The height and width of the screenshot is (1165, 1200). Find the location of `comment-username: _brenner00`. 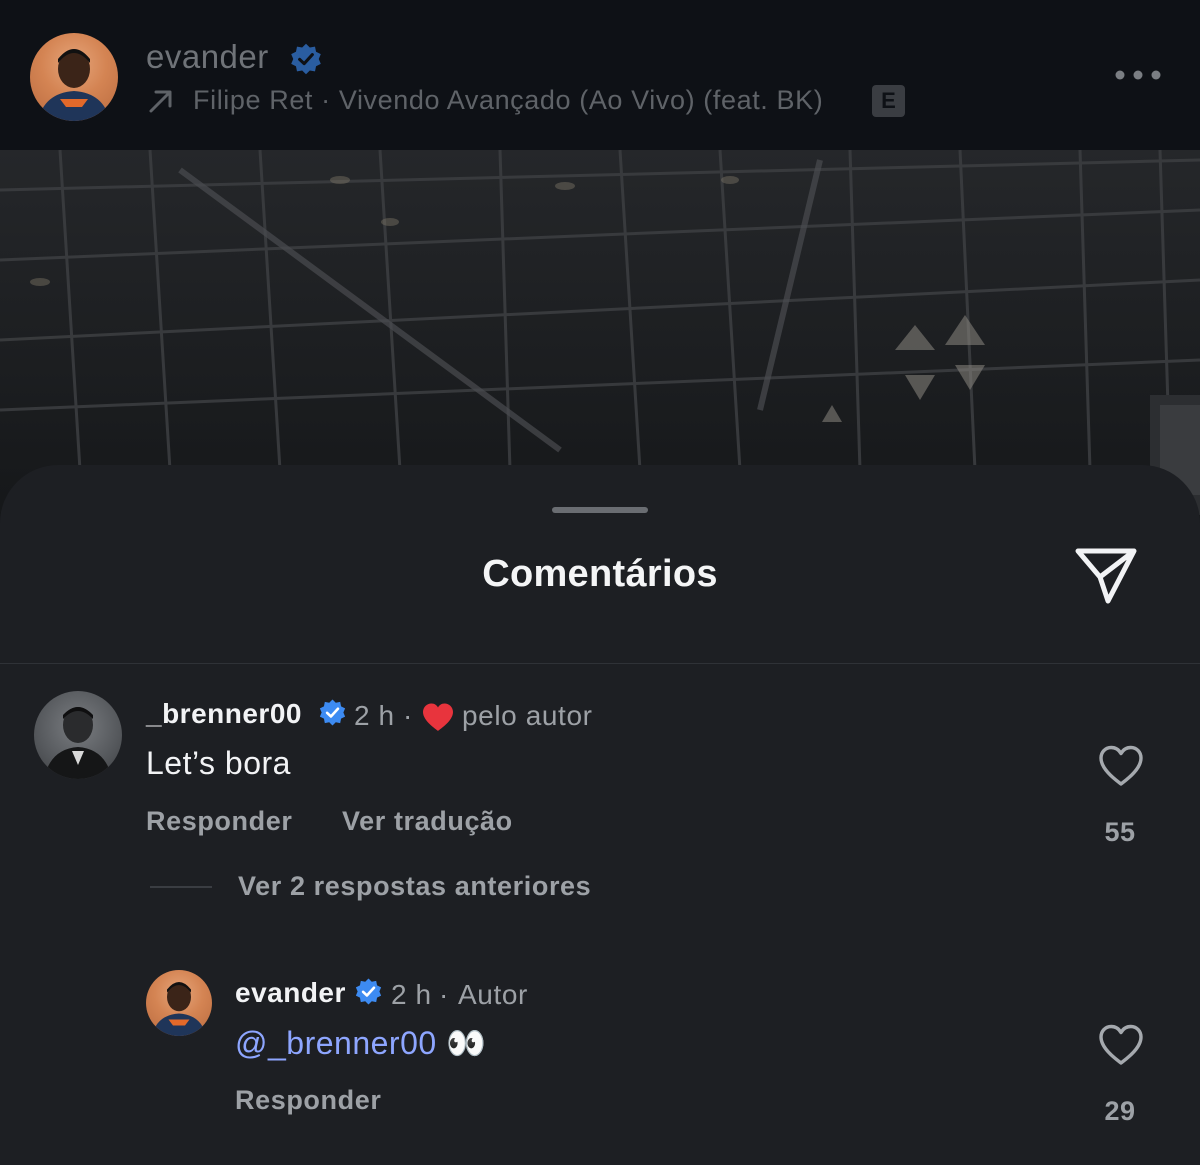

comment-username: _brenner00 is located at coordinates (224, 714).